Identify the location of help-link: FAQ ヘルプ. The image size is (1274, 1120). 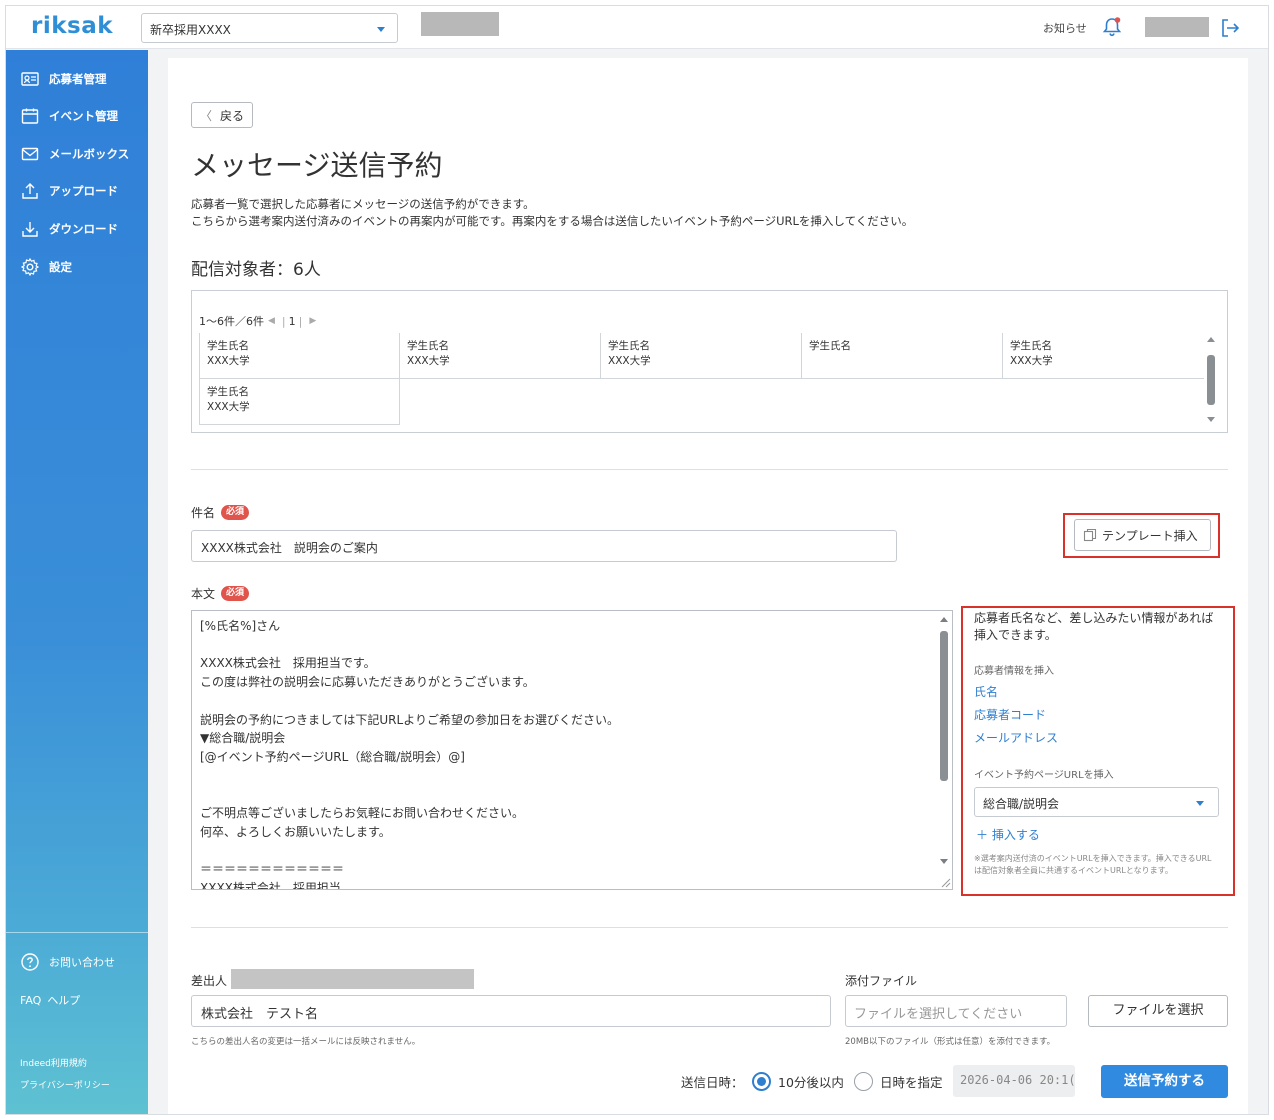
(50, 1000).